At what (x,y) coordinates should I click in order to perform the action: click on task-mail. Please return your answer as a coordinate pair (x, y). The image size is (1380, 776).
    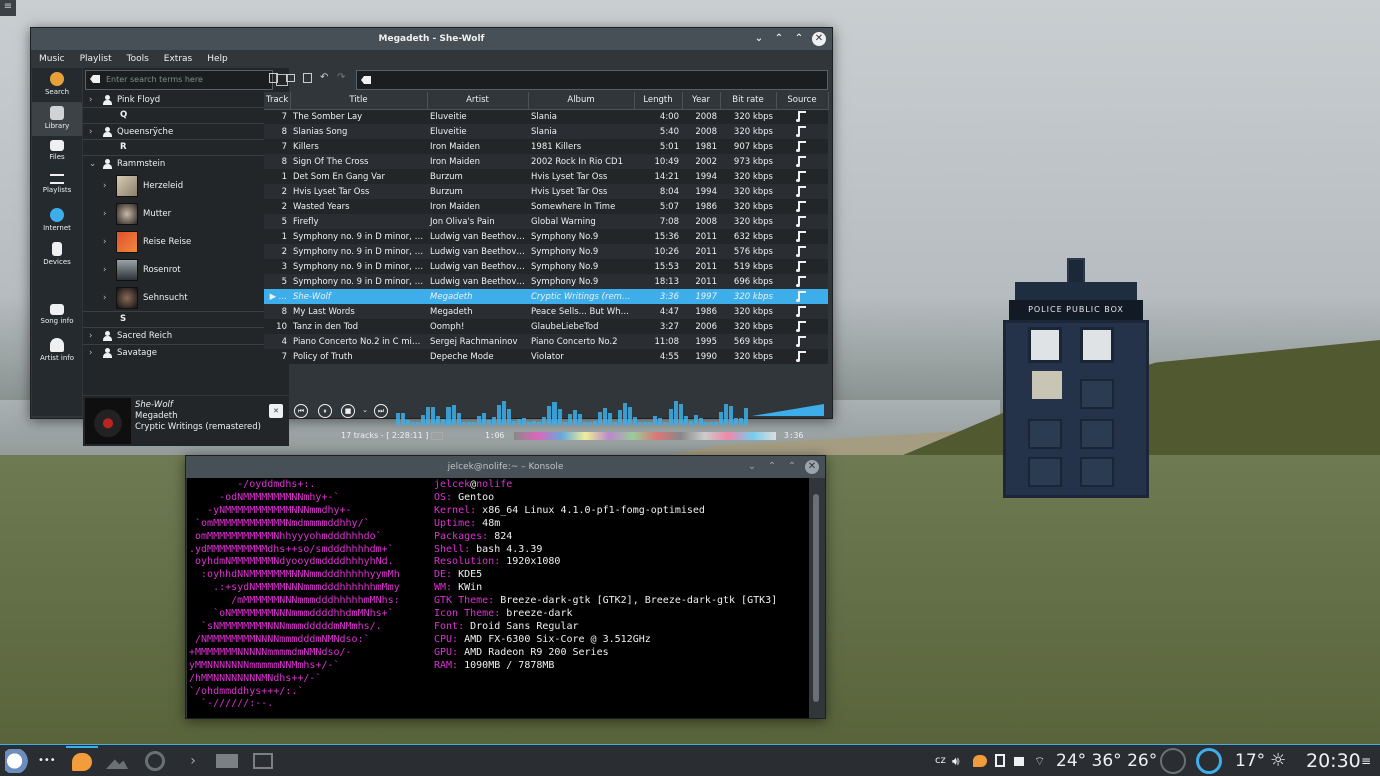
    Looking at the image, I should click on (227, 761).